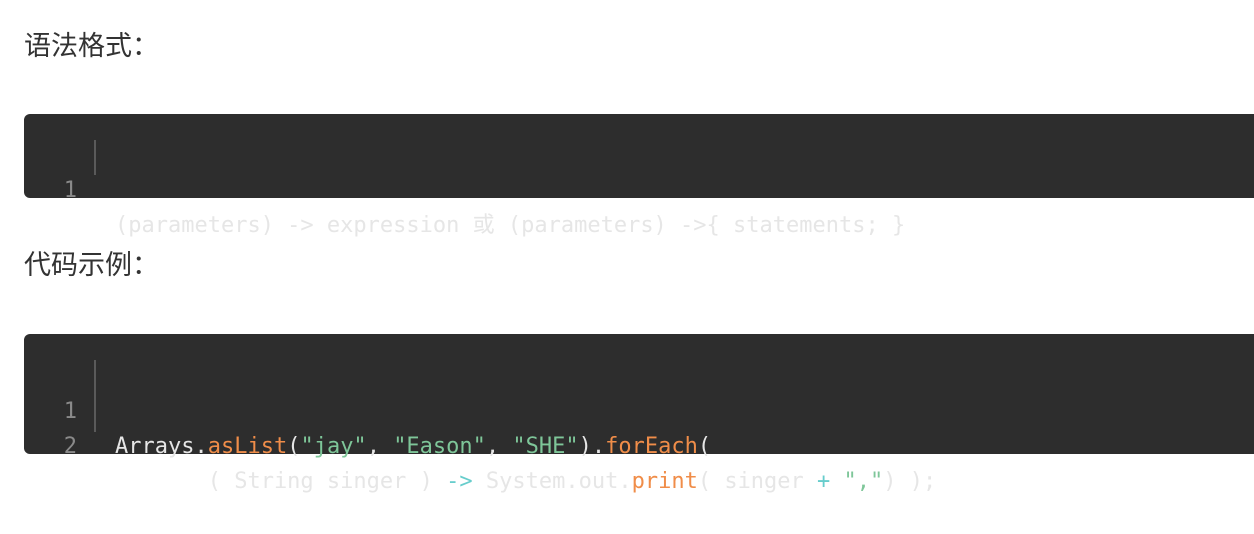 The image size is (1254, 534). I want to click on code-token: System.out., so click(552, 481).